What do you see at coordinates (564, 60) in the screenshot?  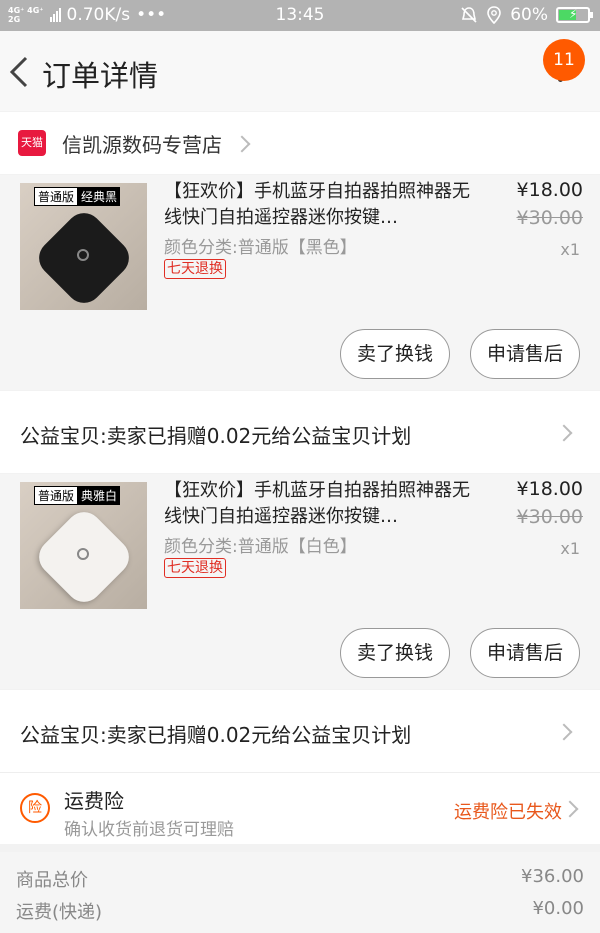 I see `message-badge: 11` at bounding box center [564, 60].